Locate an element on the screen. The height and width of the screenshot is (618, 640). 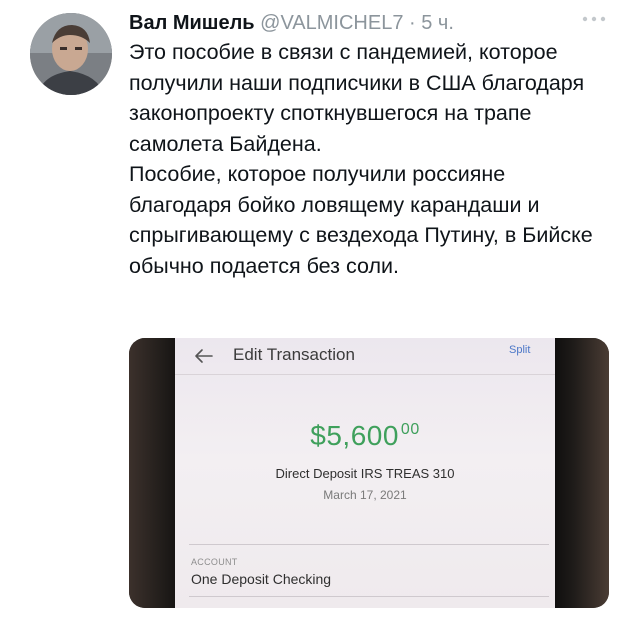
transaction-amount: $5,600 00 is located at coordinates (365, 436).